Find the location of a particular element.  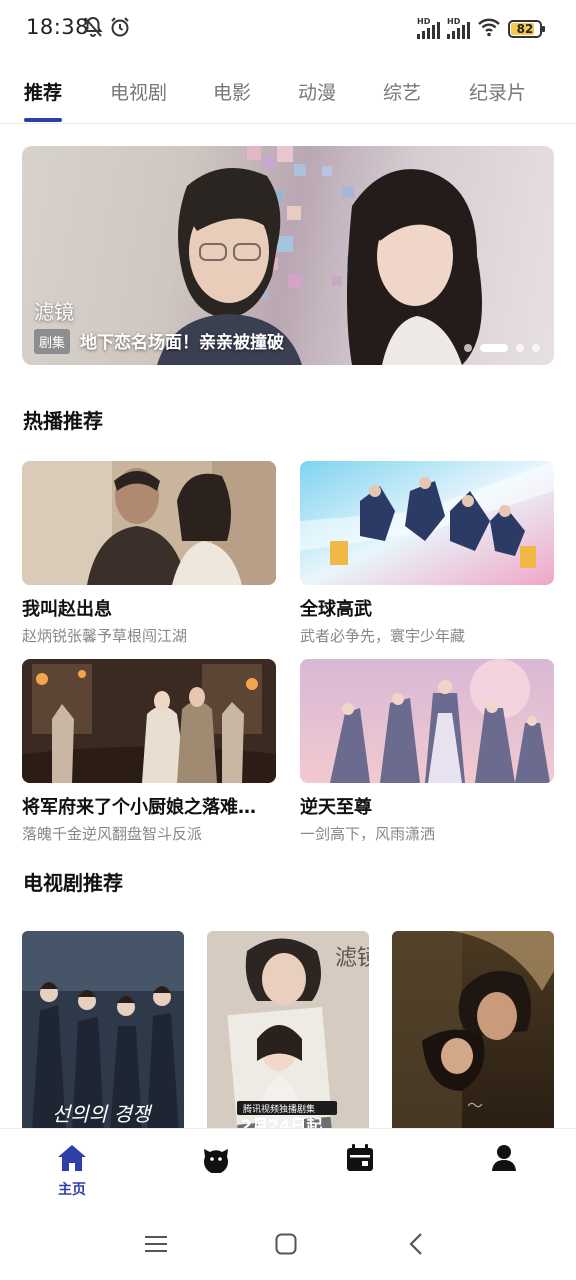

tab-variety: 综艺 is located at coordinates (402, 91).